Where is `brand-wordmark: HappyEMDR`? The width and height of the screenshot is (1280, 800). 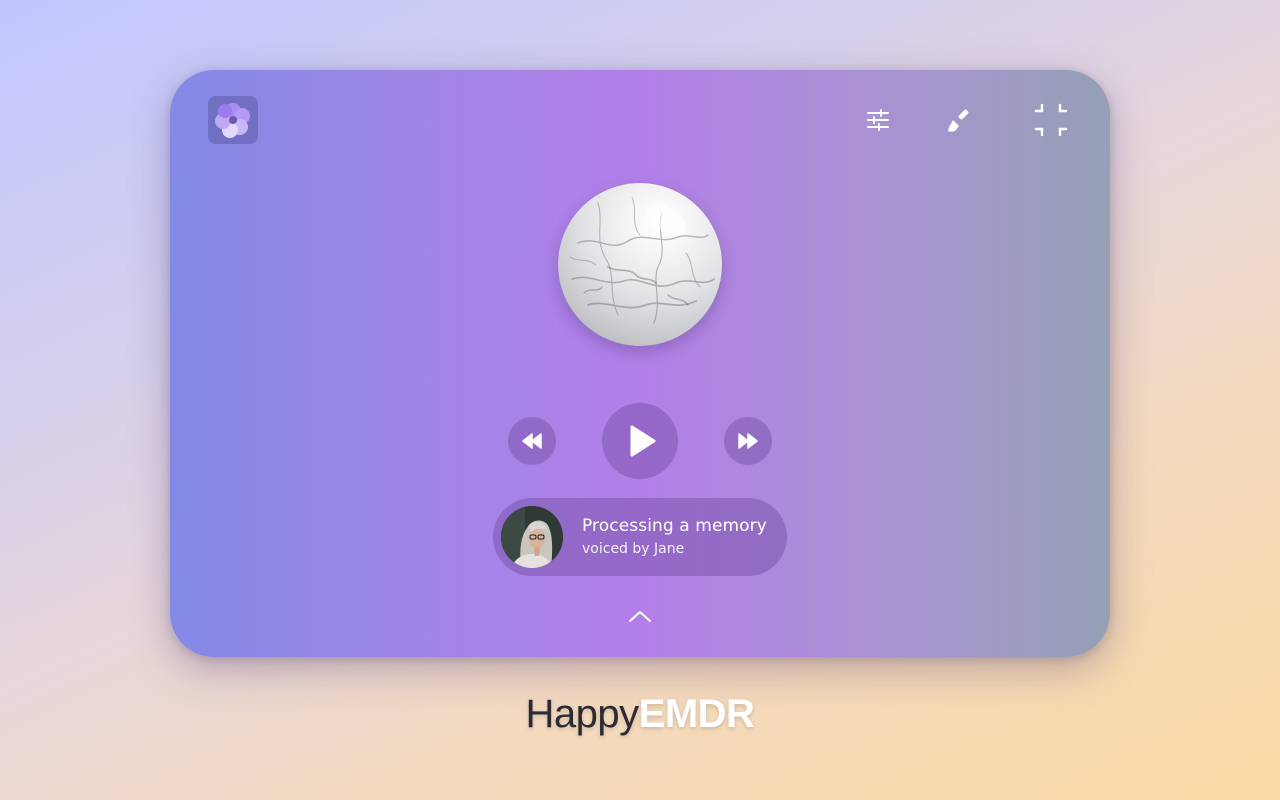 brand-wordmark: HappyEMDR is located at coordinates (640, 714).